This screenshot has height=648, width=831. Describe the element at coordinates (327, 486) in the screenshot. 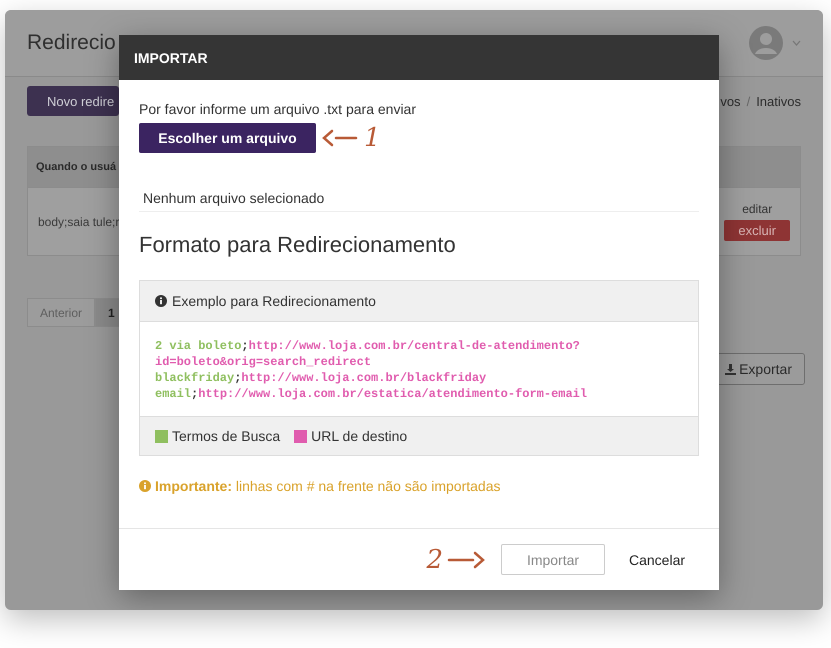

I see `import-note: Importante: linhas com # na frente não são importadas` at that location.